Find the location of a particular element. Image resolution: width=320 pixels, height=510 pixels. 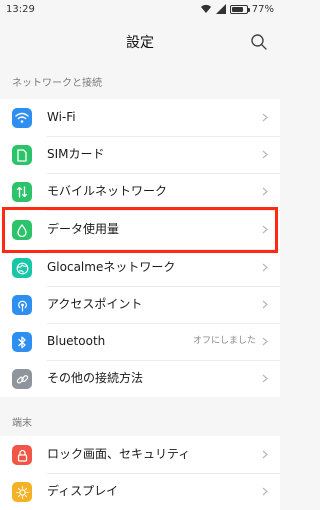

settings-item-label: ディスプレイ is located at coordinates (83, 491).